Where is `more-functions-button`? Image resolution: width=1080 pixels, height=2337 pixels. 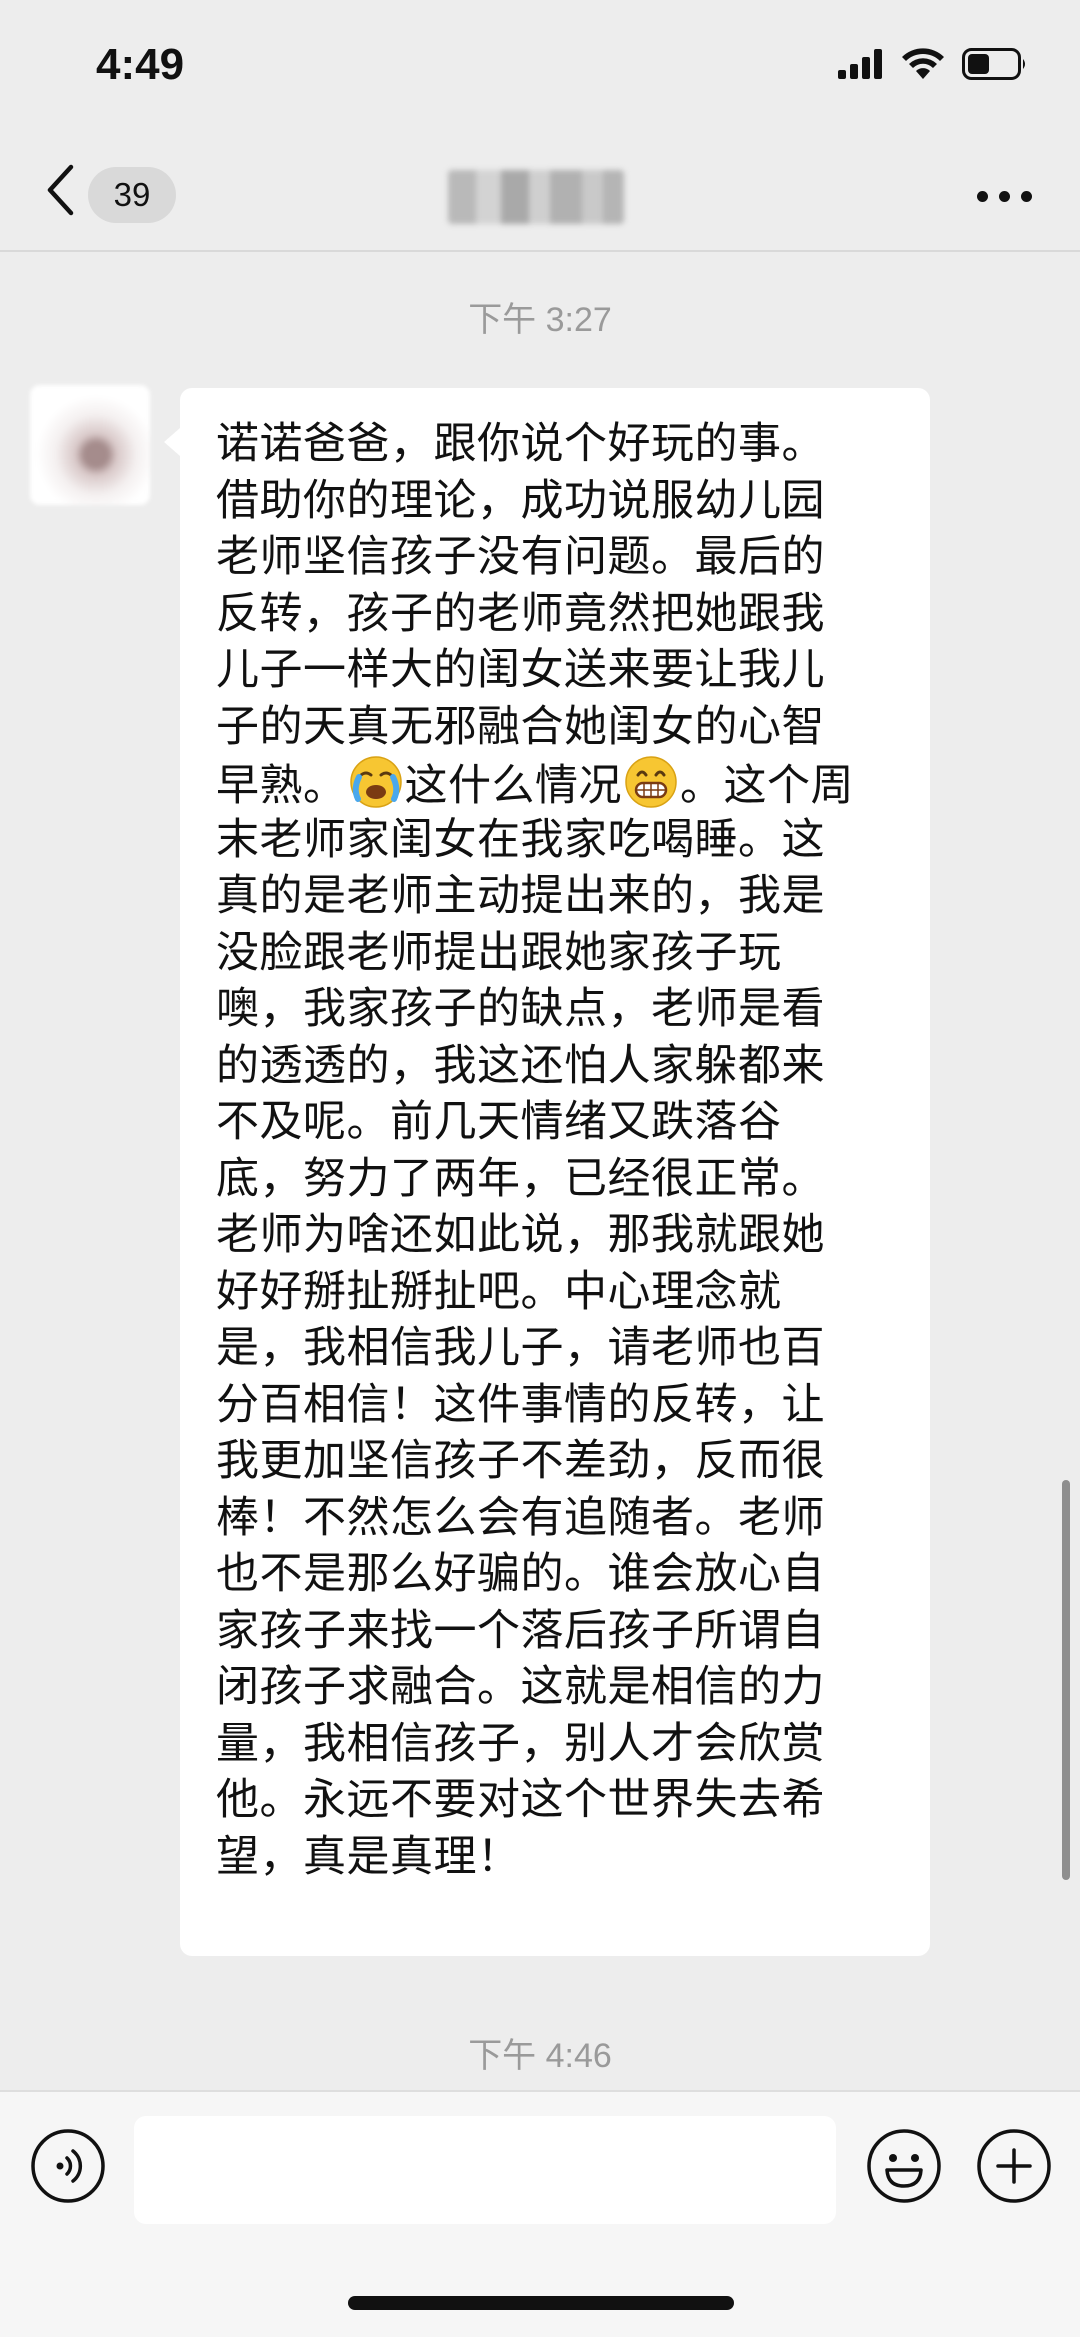 more-functions-button is located at coordinates (1014, 2166).